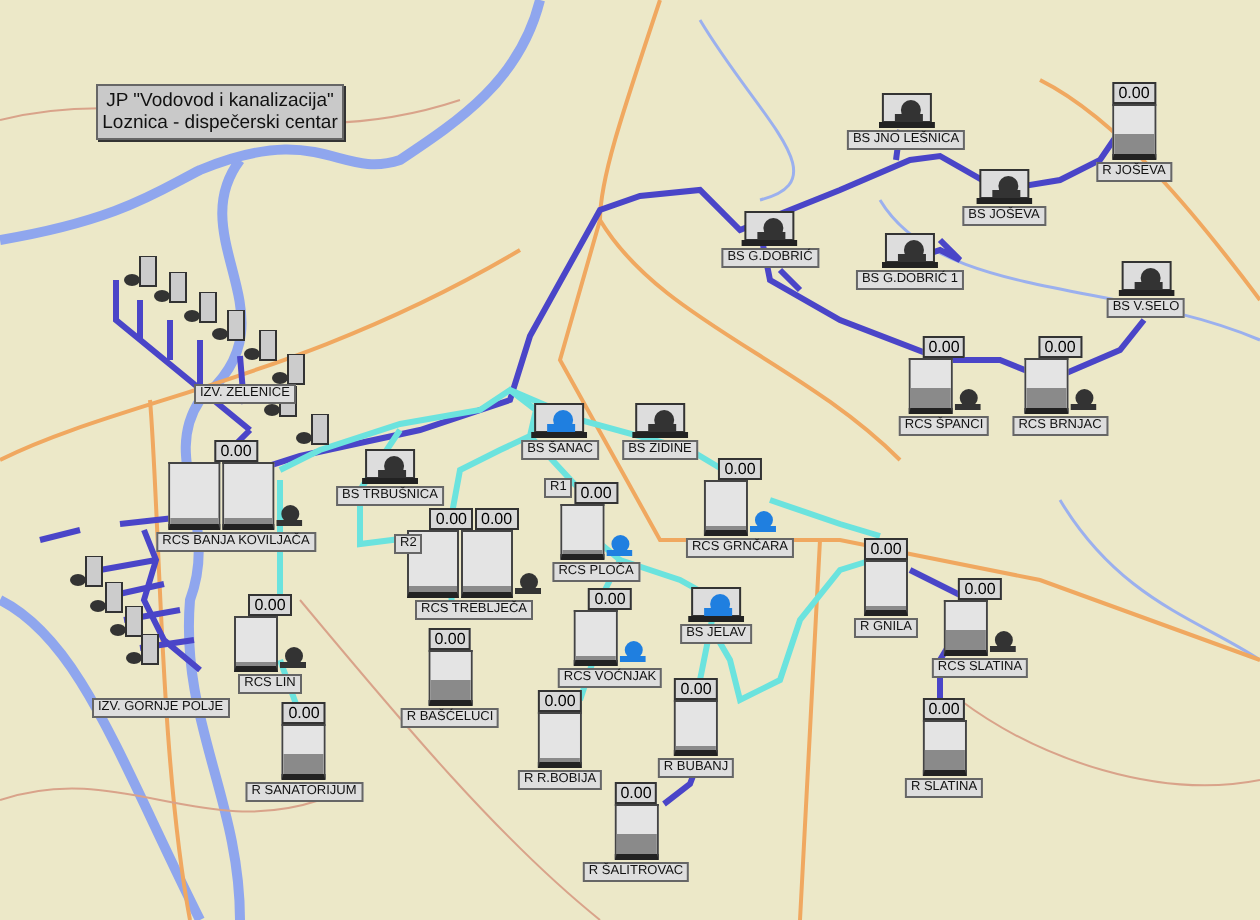  I want to click on subtitle-text: Loznica - dispečerski centar, so click(220, 123).